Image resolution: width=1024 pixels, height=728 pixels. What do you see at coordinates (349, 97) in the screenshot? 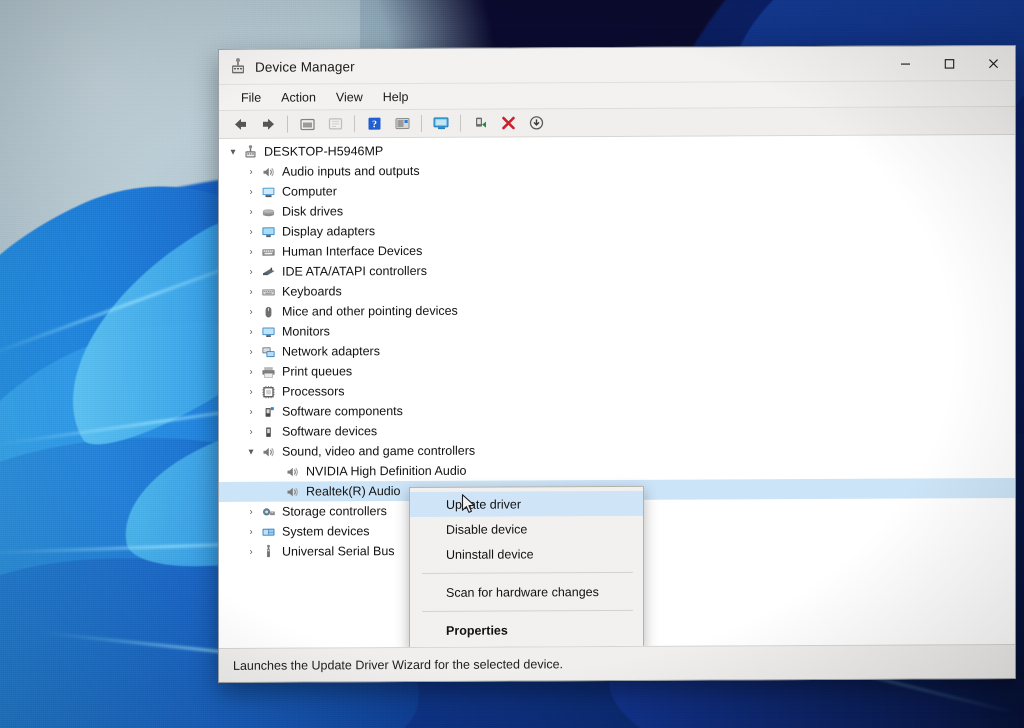
I see `menu-view: View` at bounding box center [349, 97].